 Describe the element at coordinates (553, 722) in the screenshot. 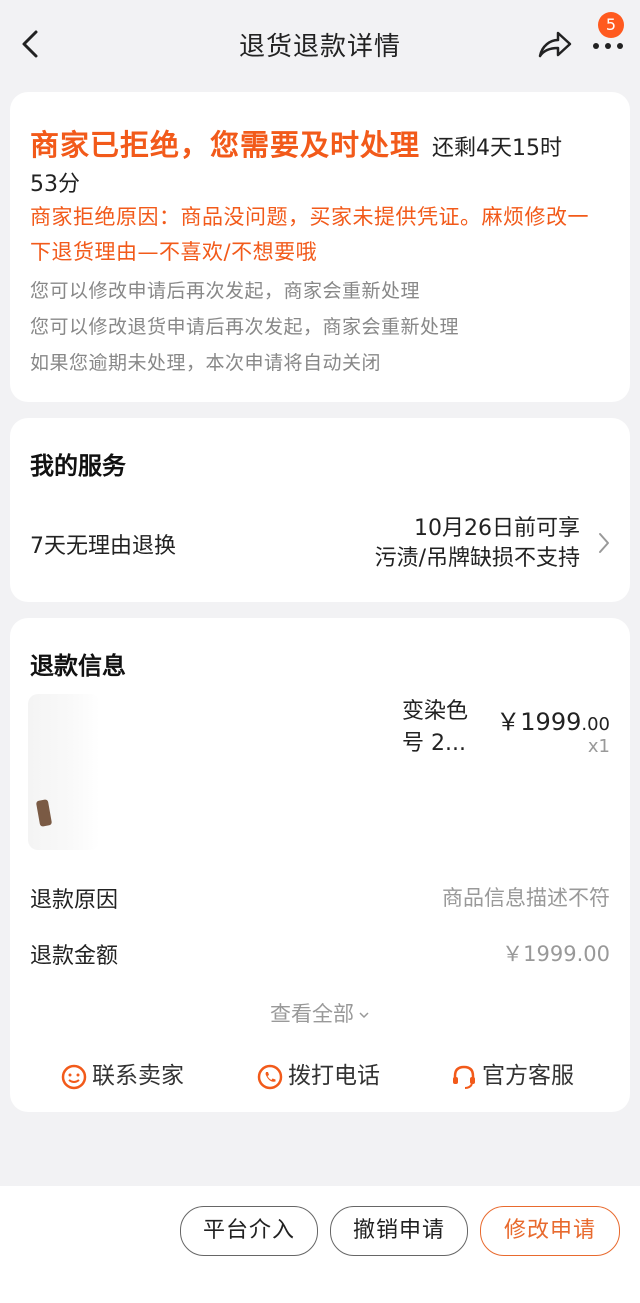

I see `product-price: ￥1999.00` at that location.